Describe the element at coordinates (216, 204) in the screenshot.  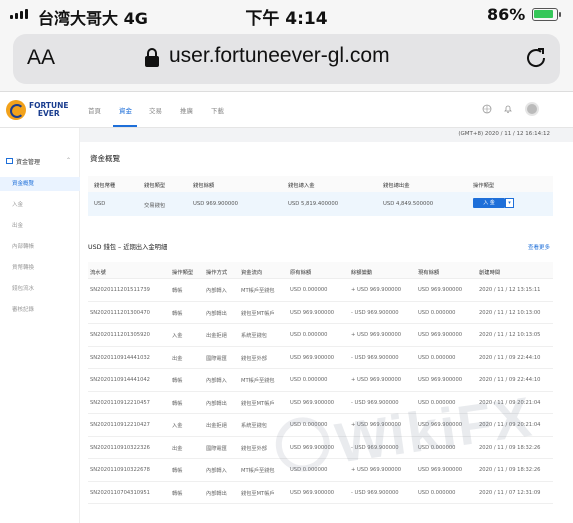
I see `wallet-balance: USD 969.900000` at that location.